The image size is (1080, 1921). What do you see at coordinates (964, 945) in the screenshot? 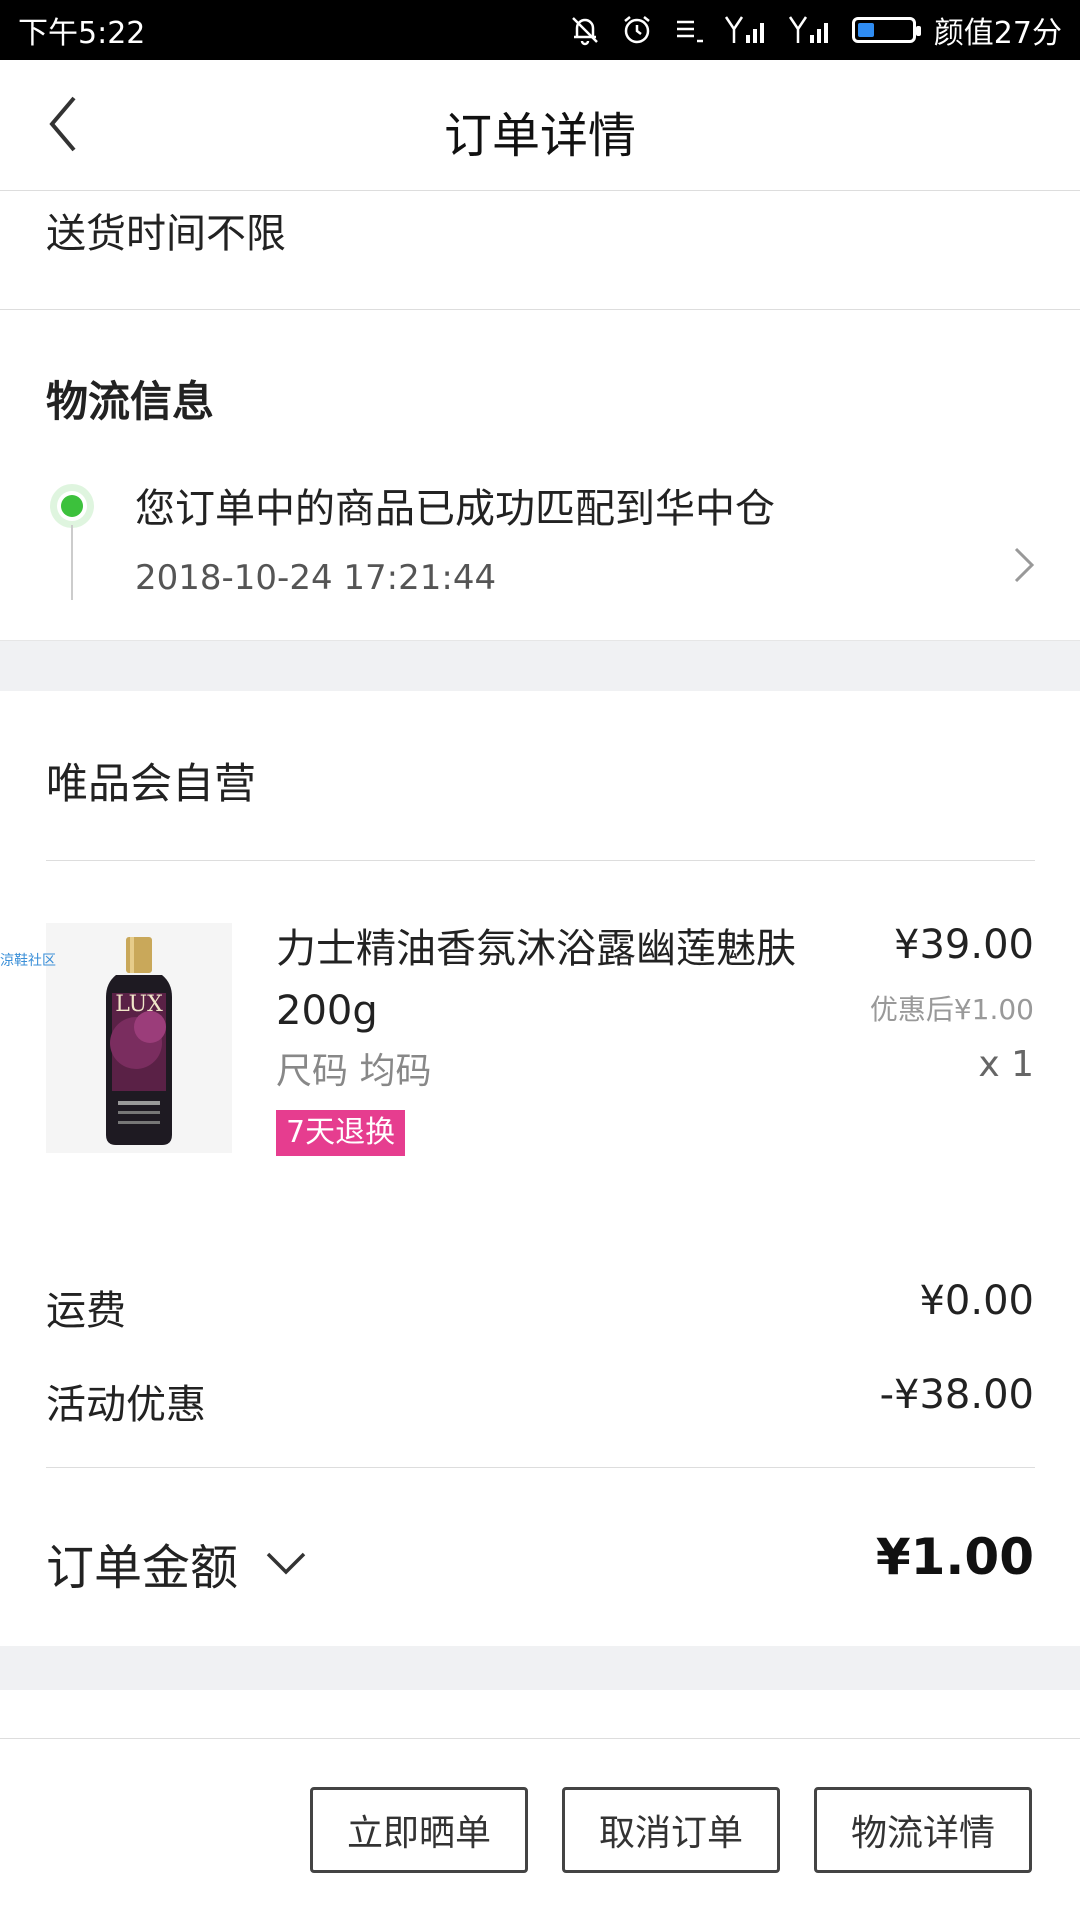
I see `product-price: ¥39.00` at bounding box center [964, 945].